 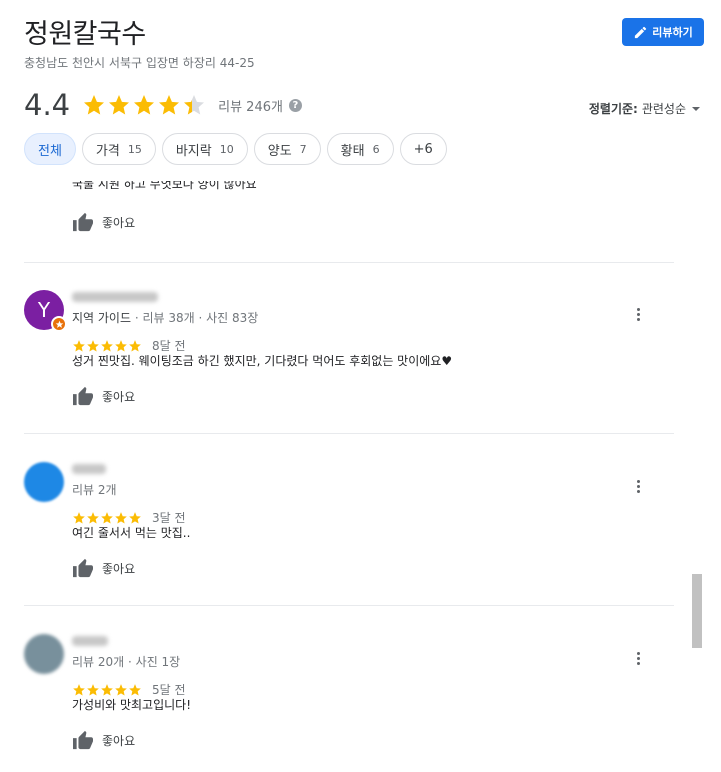 What do you see at coordinates (59, 324) in the screenshot?
I see `local-guide-badge-icon` at bounding box center [59, 324].